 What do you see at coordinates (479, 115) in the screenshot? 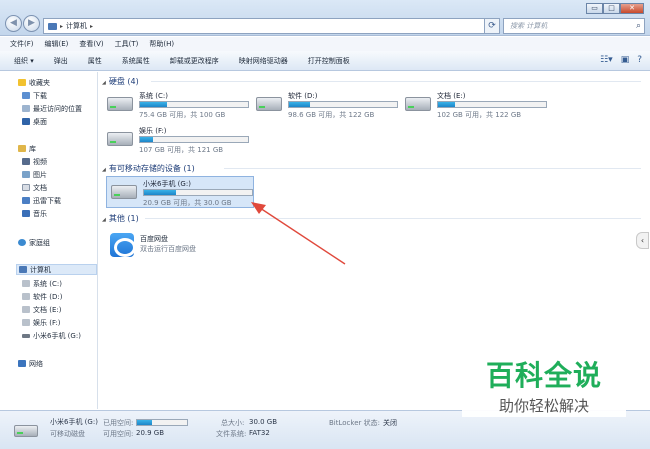
I see `drive-info: 102 GB 可用，共 122 GB` at bounding box center [479, 115].